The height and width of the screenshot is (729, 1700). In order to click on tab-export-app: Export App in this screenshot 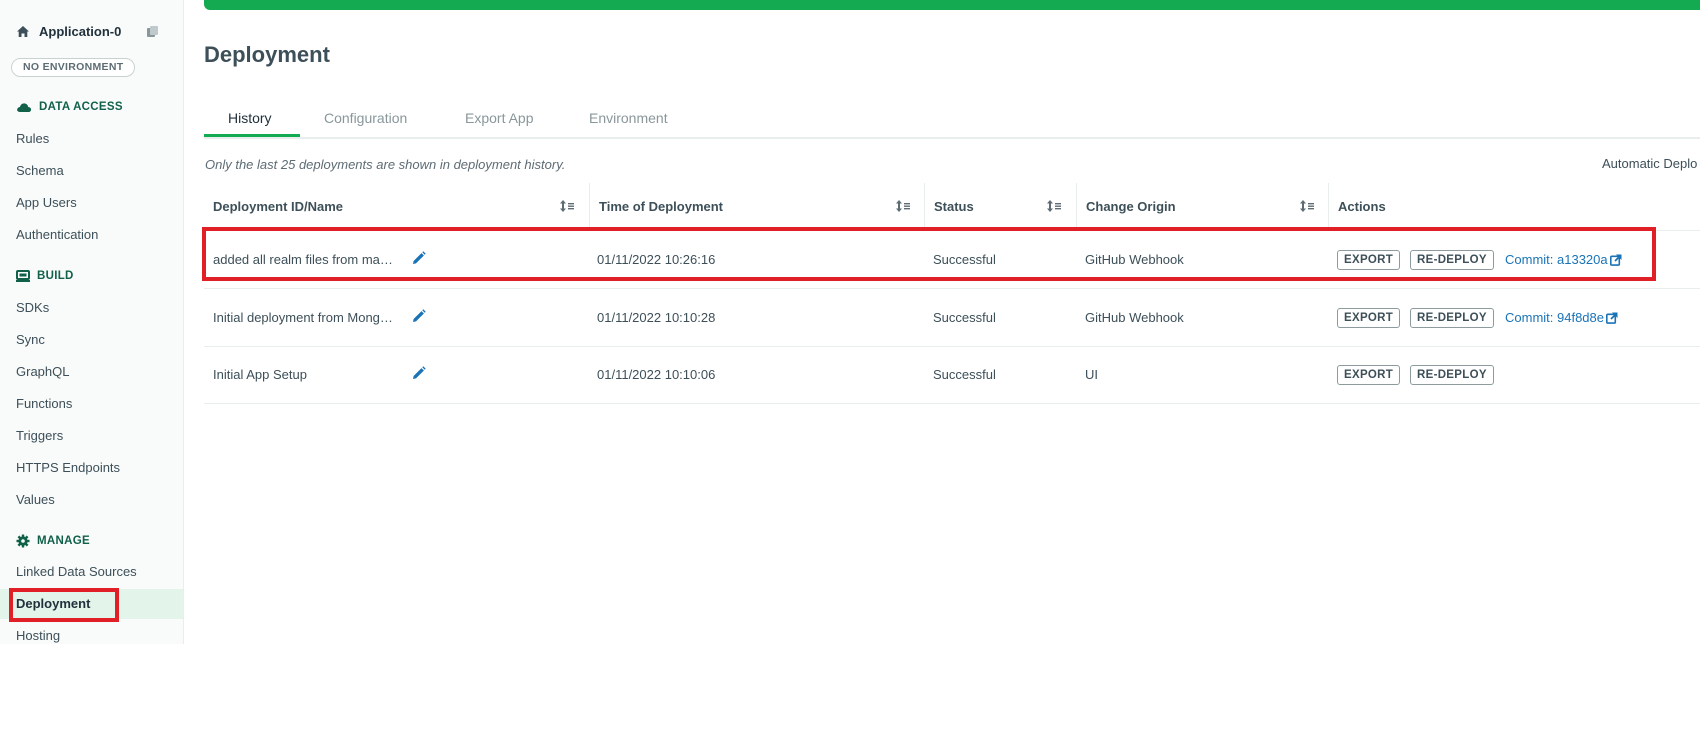, I will do `click(499, 118)`.